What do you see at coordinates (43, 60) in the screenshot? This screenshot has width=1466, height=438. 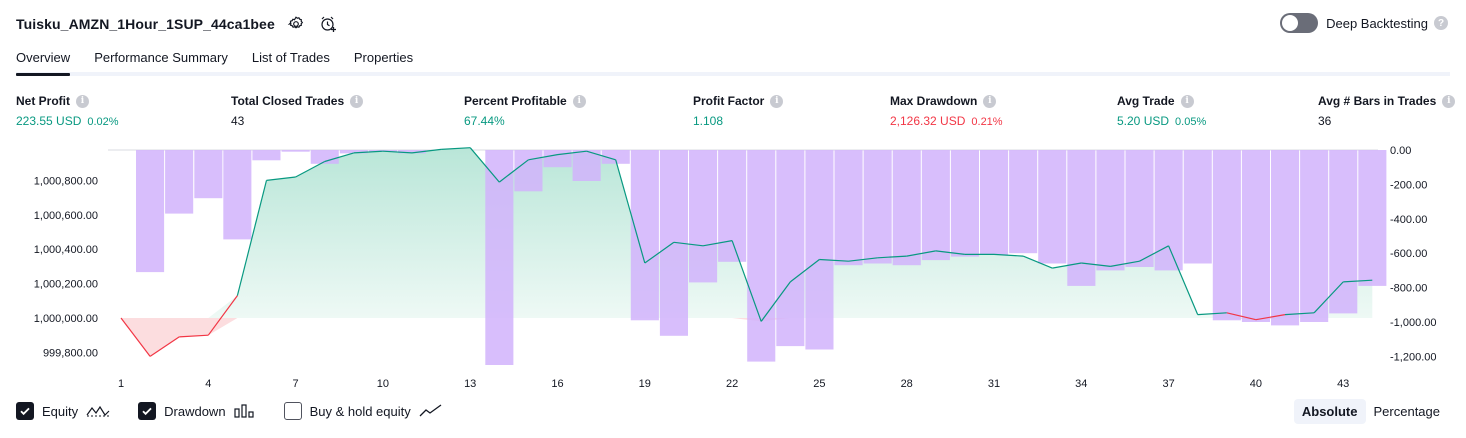 I see `tab-overview: Overview` at bounding box center [43, 60].